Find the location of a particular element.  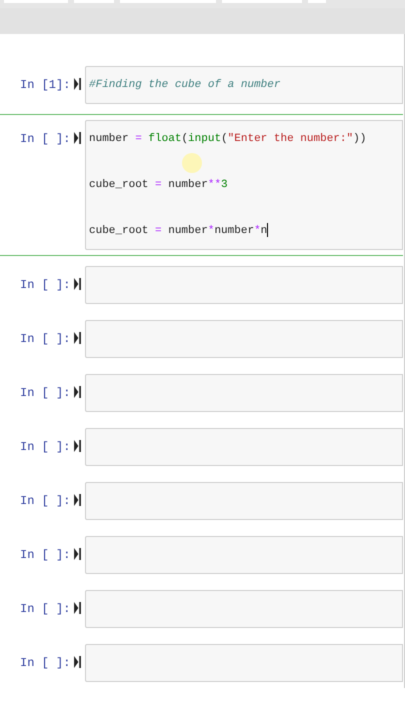

code-input: #Finding the cube of a number is located at coordinates (244, 85).